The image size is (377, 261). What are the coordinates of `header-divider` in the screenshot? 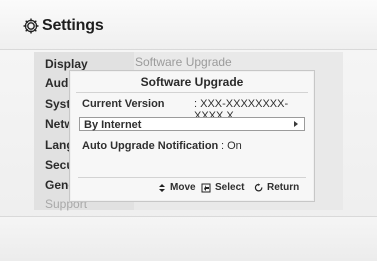 It's located at (188, 49).